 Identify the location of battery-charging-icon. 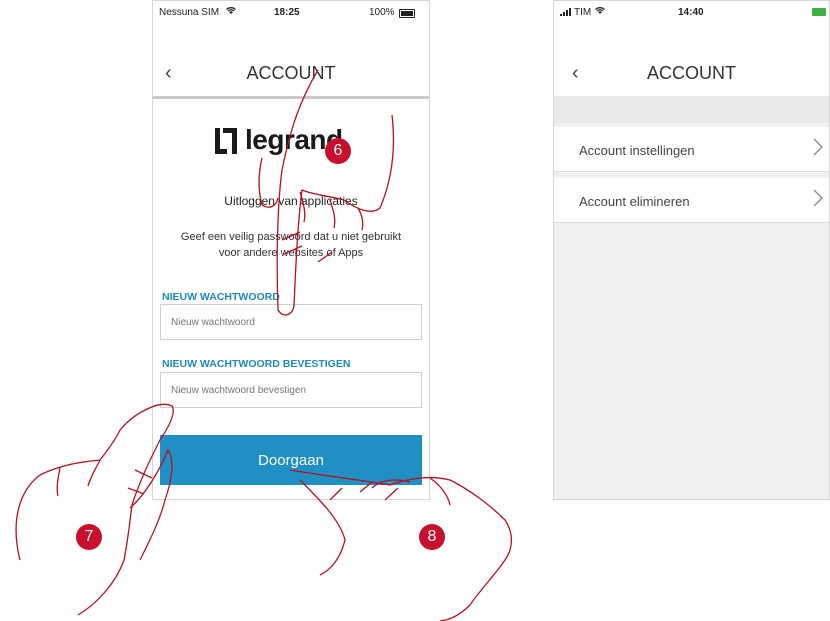
(819, 12).